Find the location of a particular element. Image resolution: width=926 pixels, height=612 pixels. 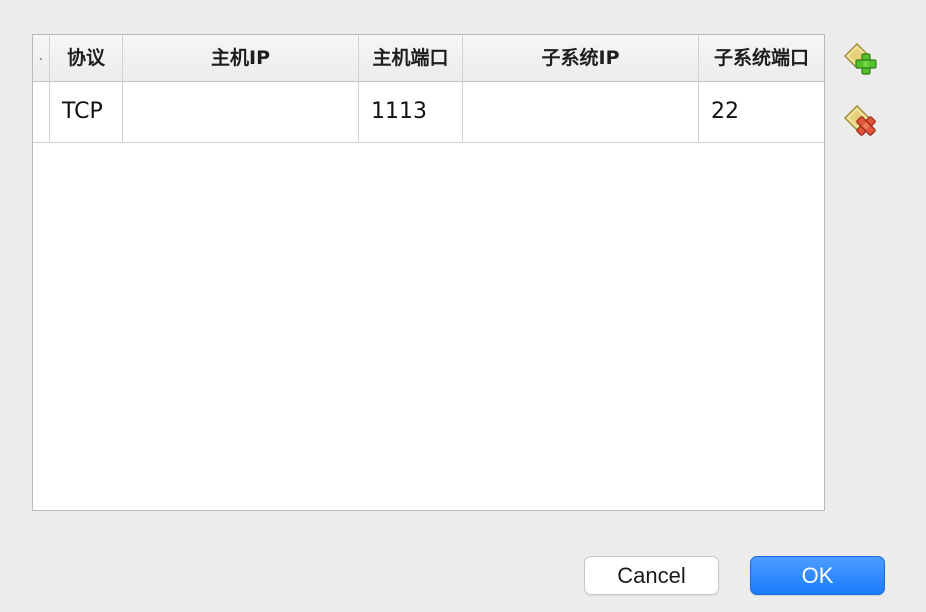

table-row: TCP 1113 22 is located at coordinates (428, 112).